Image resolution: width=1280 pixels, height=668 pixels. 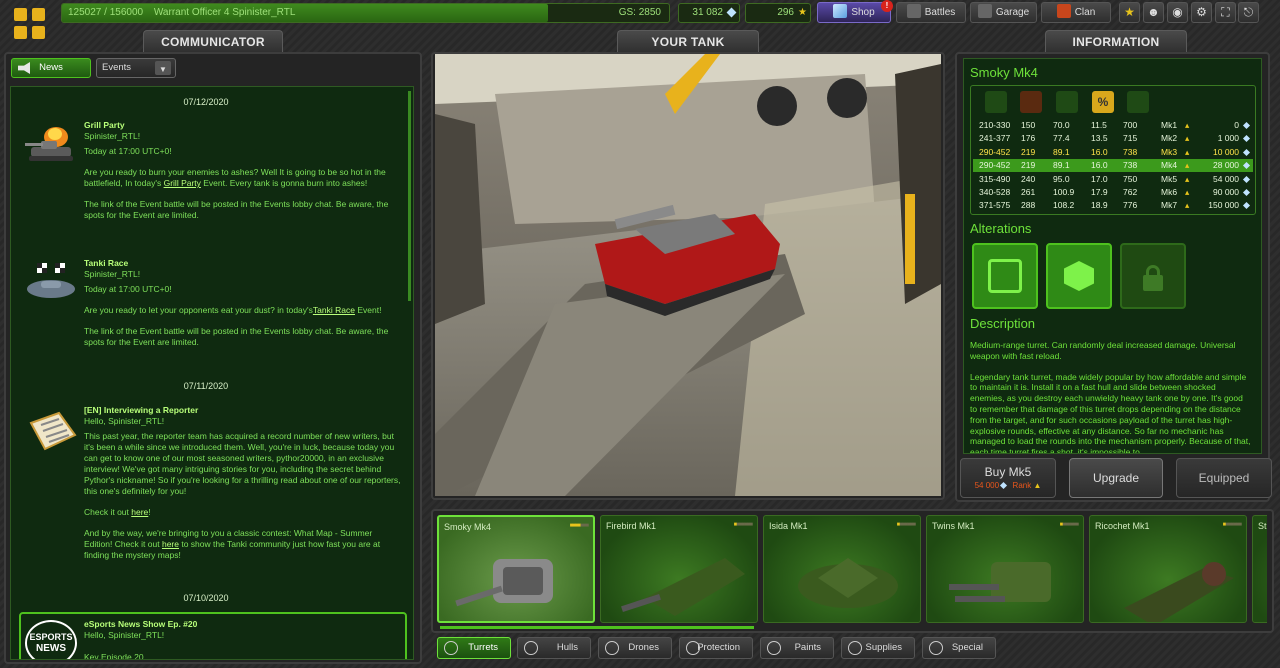 I want to click on garage-item-card: Stri, so click(x=1259, y=569).